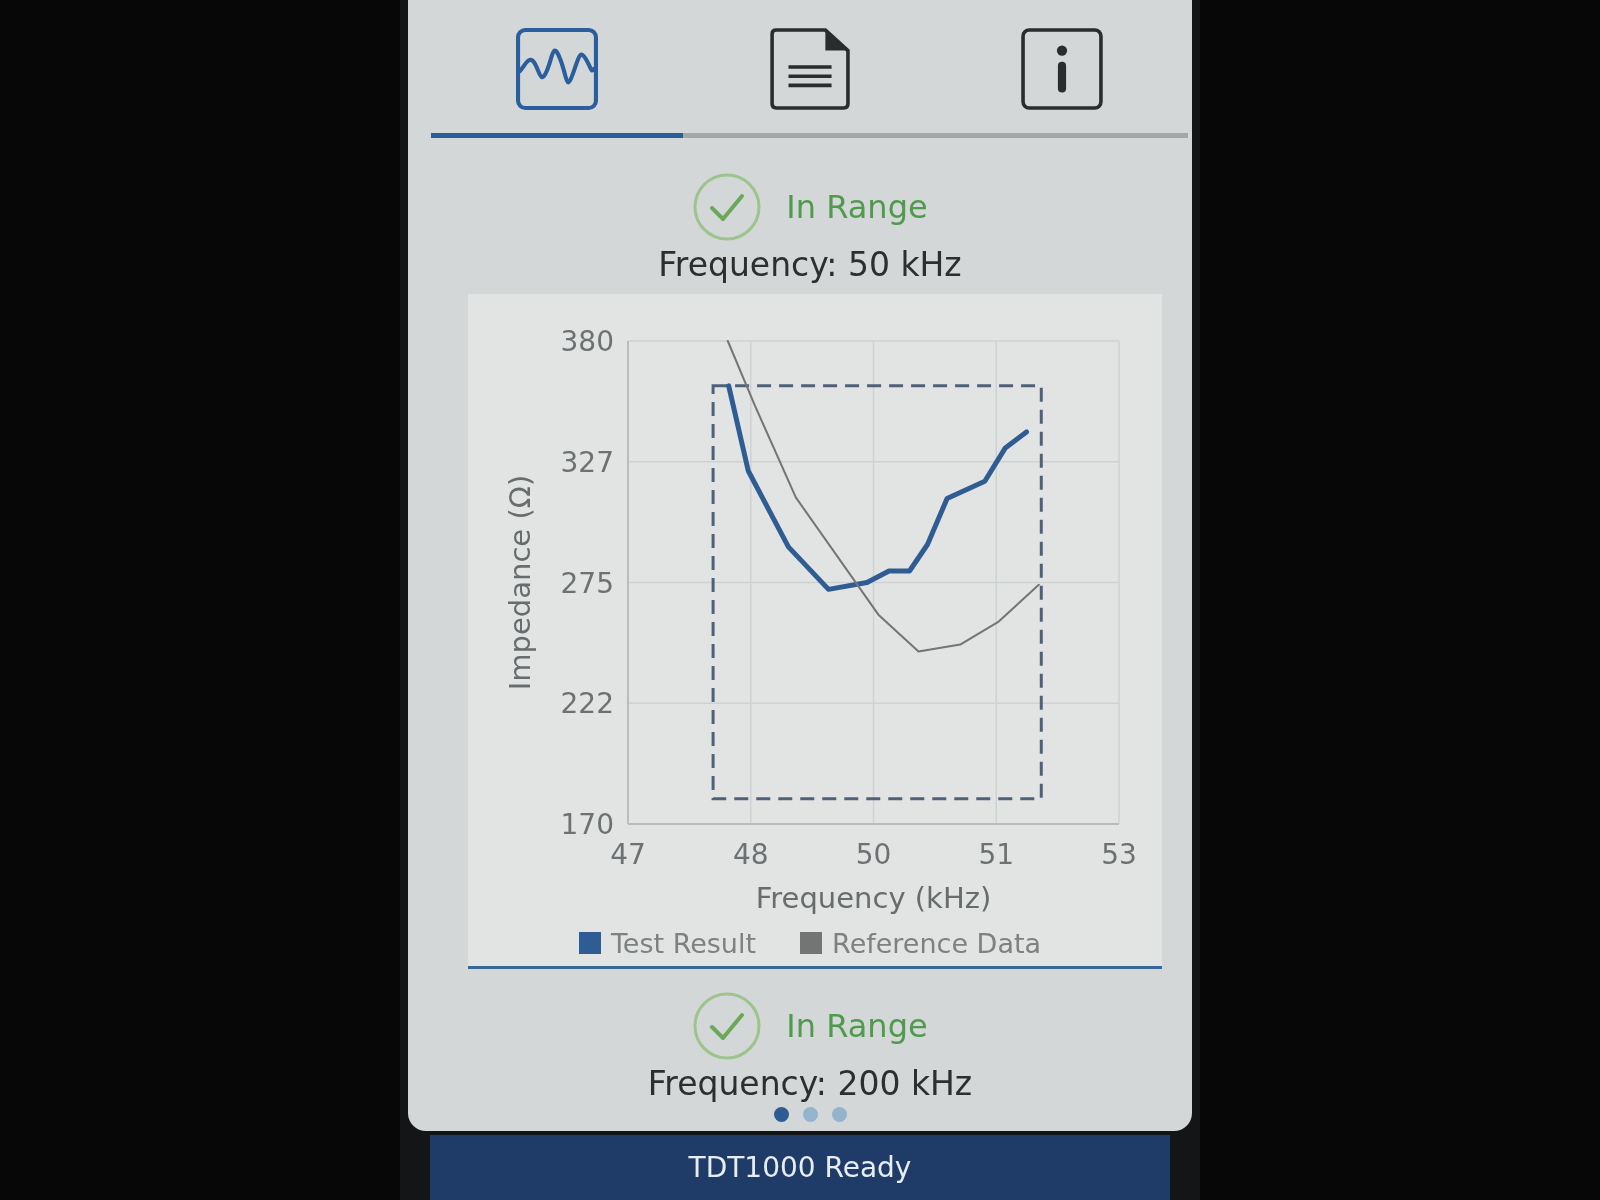 The height and width of the screenshot is (1200, 1600). I want to click on legend-label: Reference Data, so click(937, 943).